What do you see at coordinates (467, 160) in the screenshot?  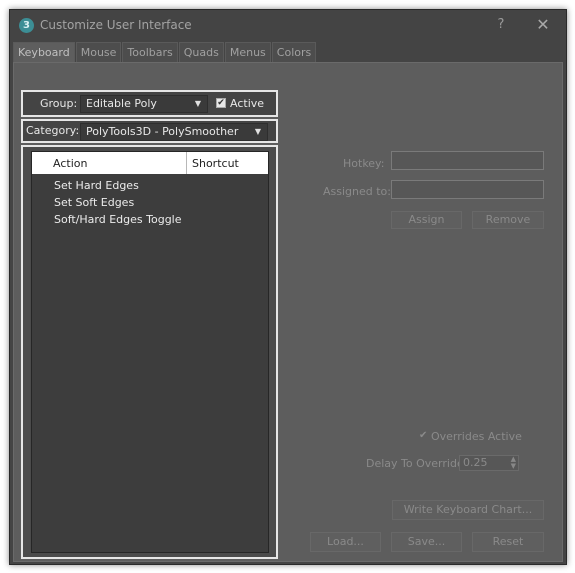 I see `hotkey-field` at bounding box center [467, 160].